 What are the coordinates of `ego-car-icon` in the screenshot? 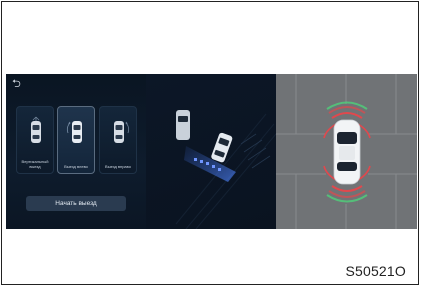 It's located at (347, 152).